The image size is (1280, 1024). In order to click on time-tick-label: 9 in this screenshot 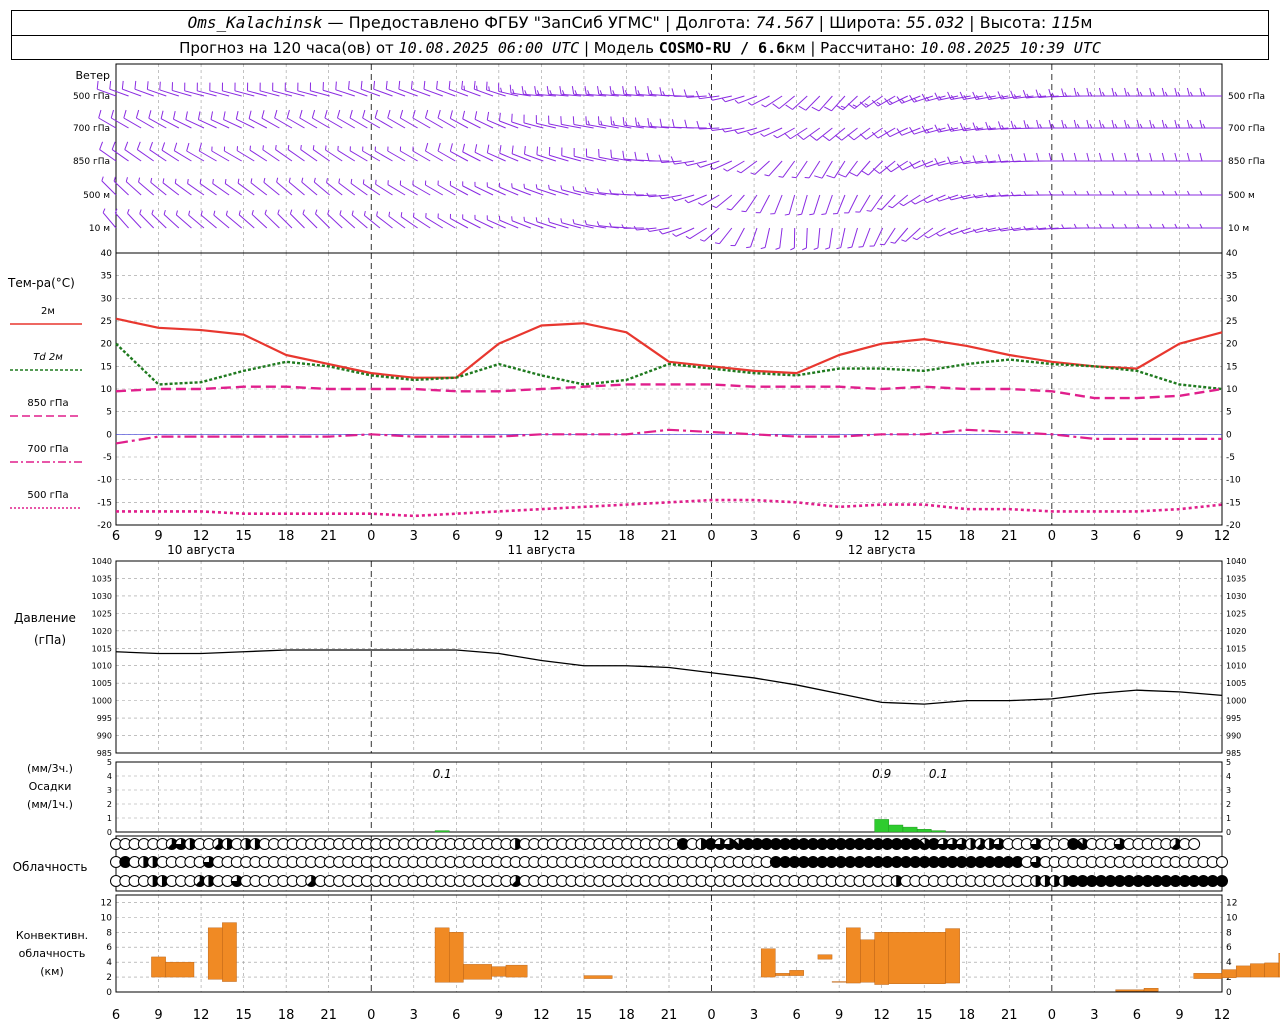, I will do `click(1179, 1015)`.